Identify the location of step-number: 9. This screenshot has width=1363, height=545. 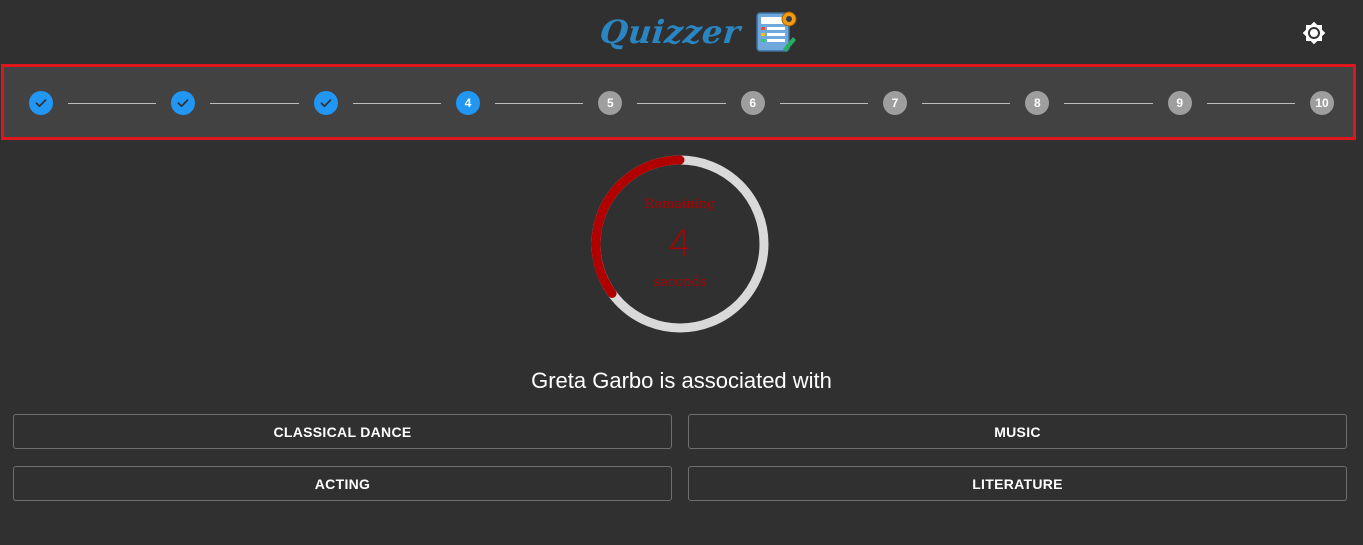
(1179, 103).